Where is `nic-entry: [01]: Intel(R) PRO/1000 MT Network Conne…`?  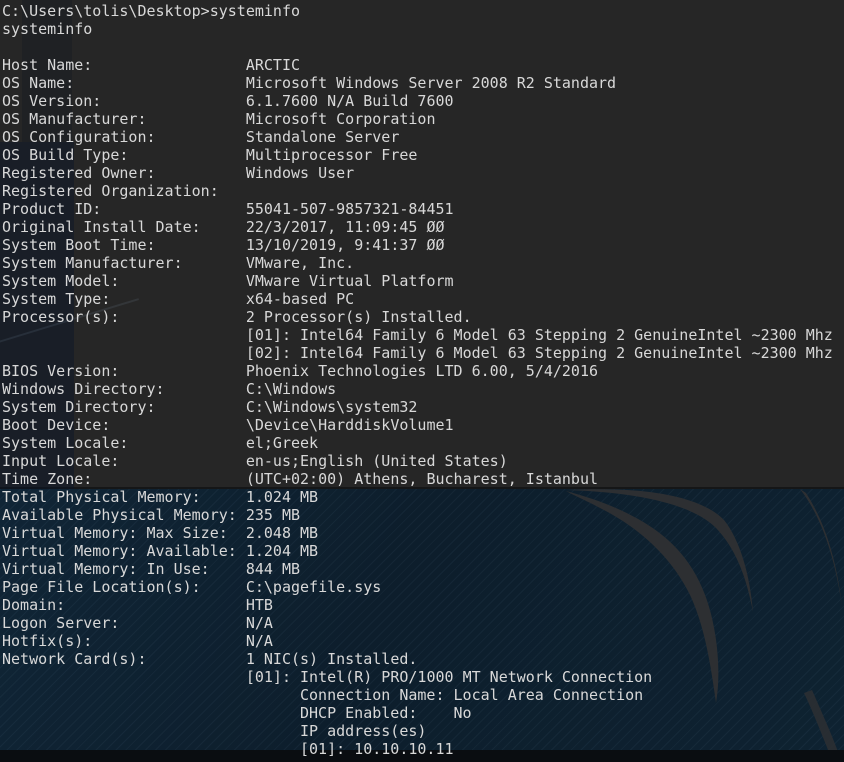 nic-entry: [01]: Intel(R) PRO/1000 MT Network Conne… is located at coordinates (449, 677).